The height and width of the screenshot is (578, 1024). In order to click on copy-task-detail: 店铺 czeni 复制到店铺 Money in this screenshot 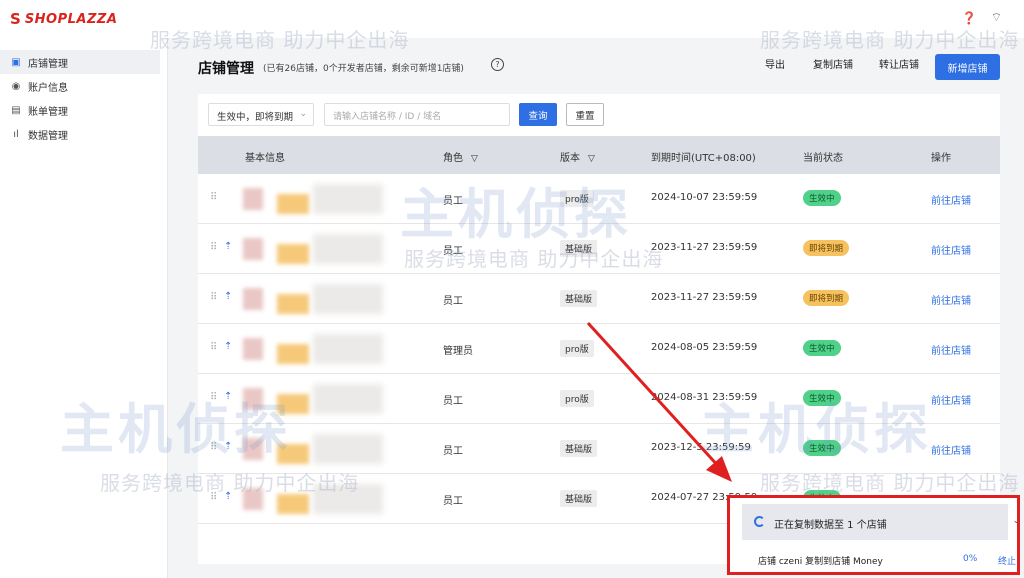, I will do `click(820, 562)`.